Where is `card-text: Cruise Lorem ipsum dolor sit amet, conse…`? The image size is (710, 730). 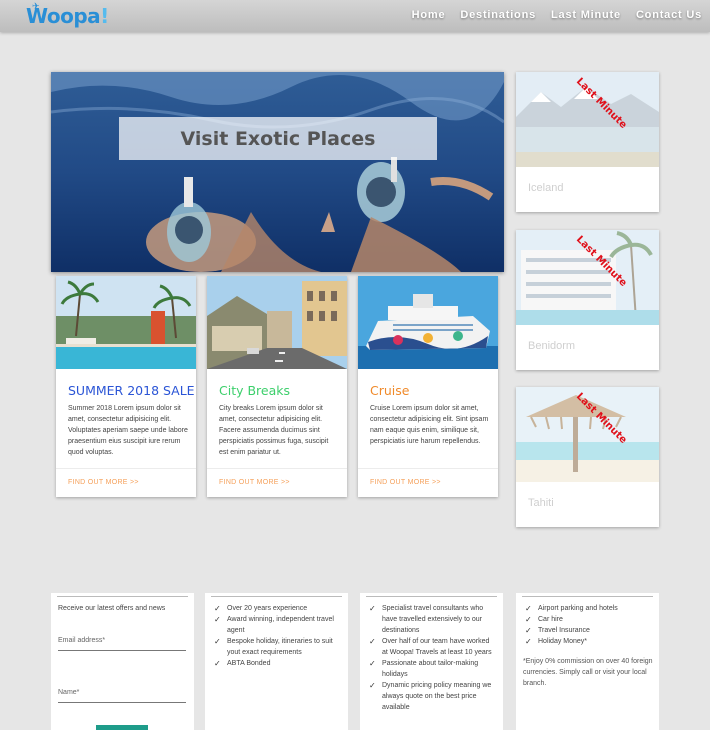 card-text: Cruise Lorem ipsum dolor sit amet, conse… is located at coordinates (429, 425).